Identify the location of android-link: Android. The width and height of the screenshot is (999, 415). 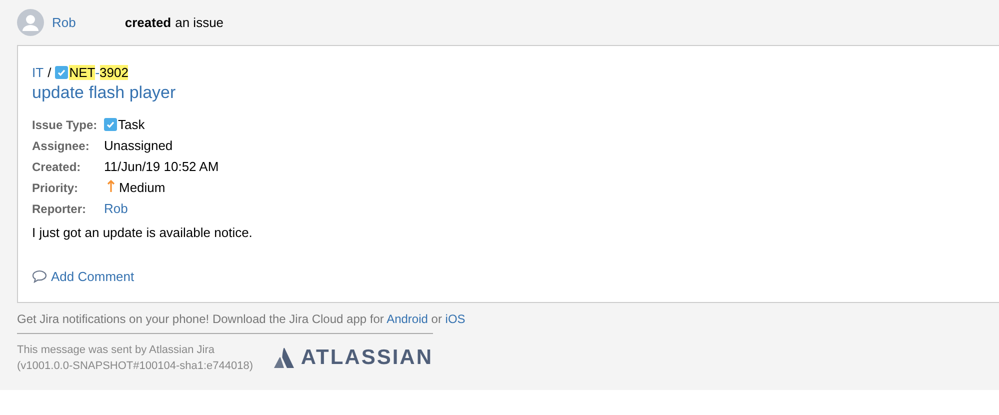
(407, 319).